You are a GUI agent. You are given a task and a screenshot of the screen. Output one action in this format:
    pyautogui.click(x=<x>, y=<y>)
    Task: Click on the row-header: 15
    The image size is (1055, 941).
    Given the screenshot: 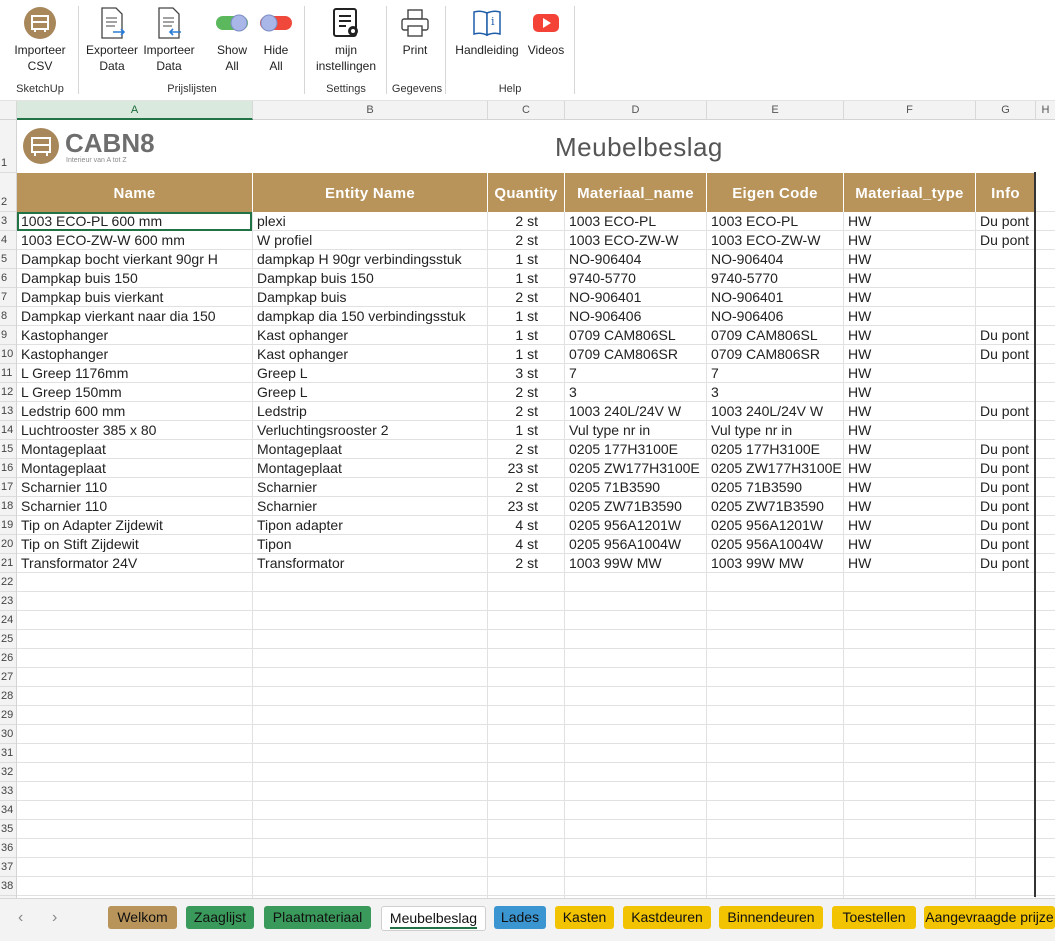 What is the action you would take?
    pyautogui.click(x=8, y=449)
    